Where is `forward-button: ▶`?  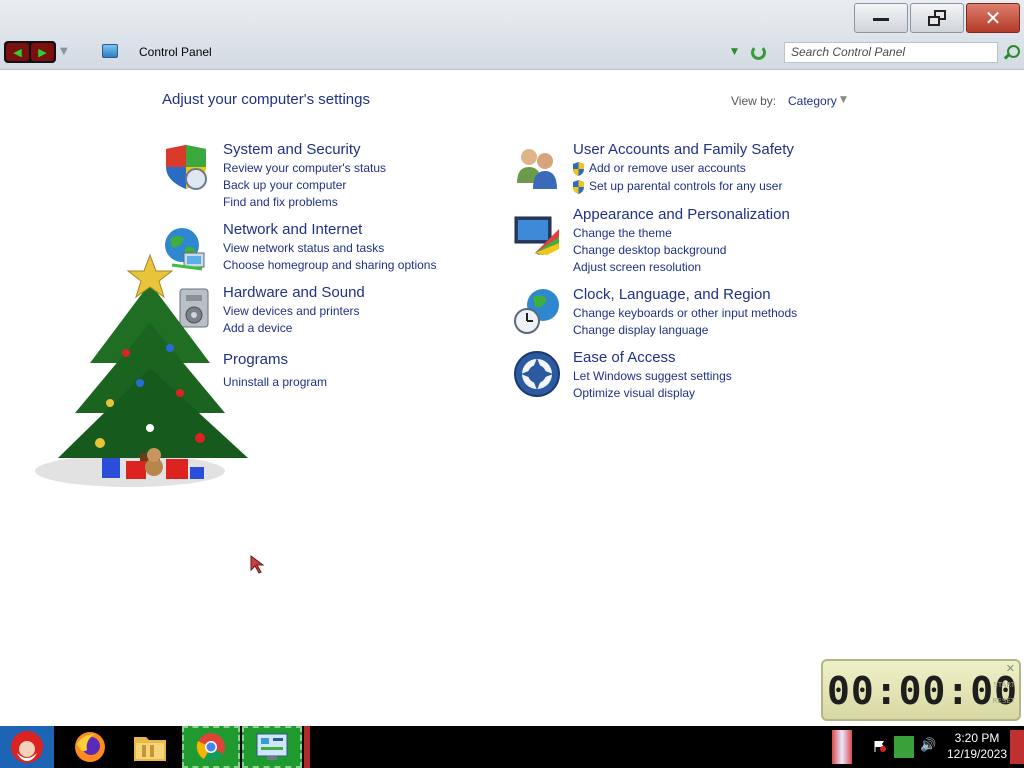 forward-button: ▶ is located at coordinates (42, 52).